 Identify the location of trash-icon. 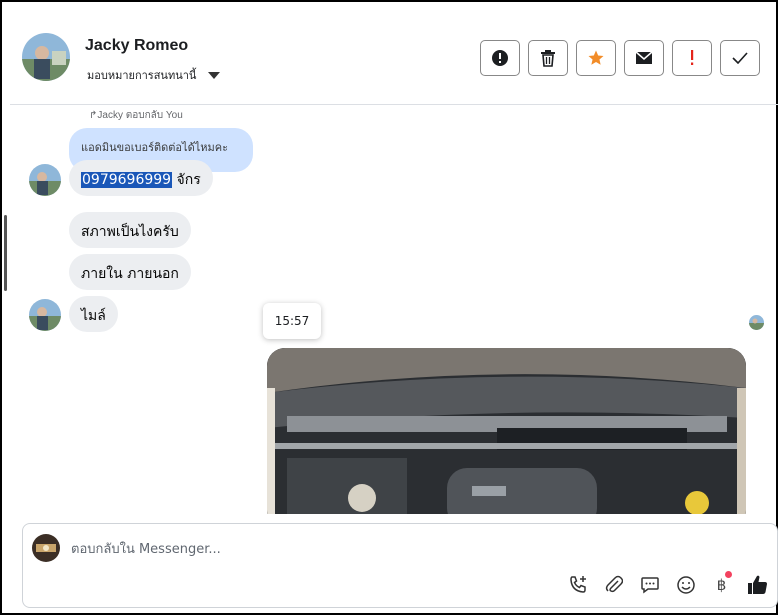
(548, 58).